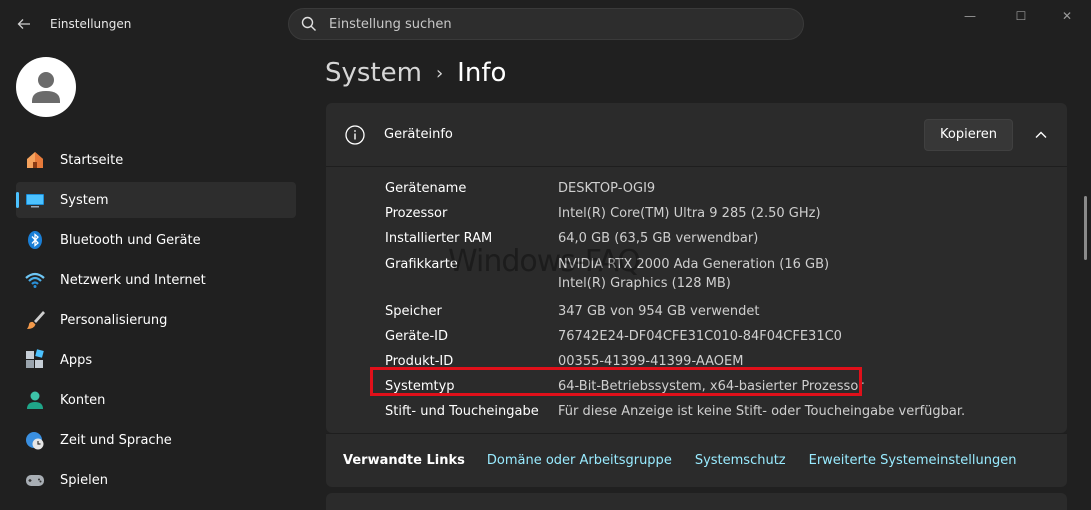 The height and width of the screenshot is (510, 1091). I want to click on spec-label: Speicher, so click(413, 311).